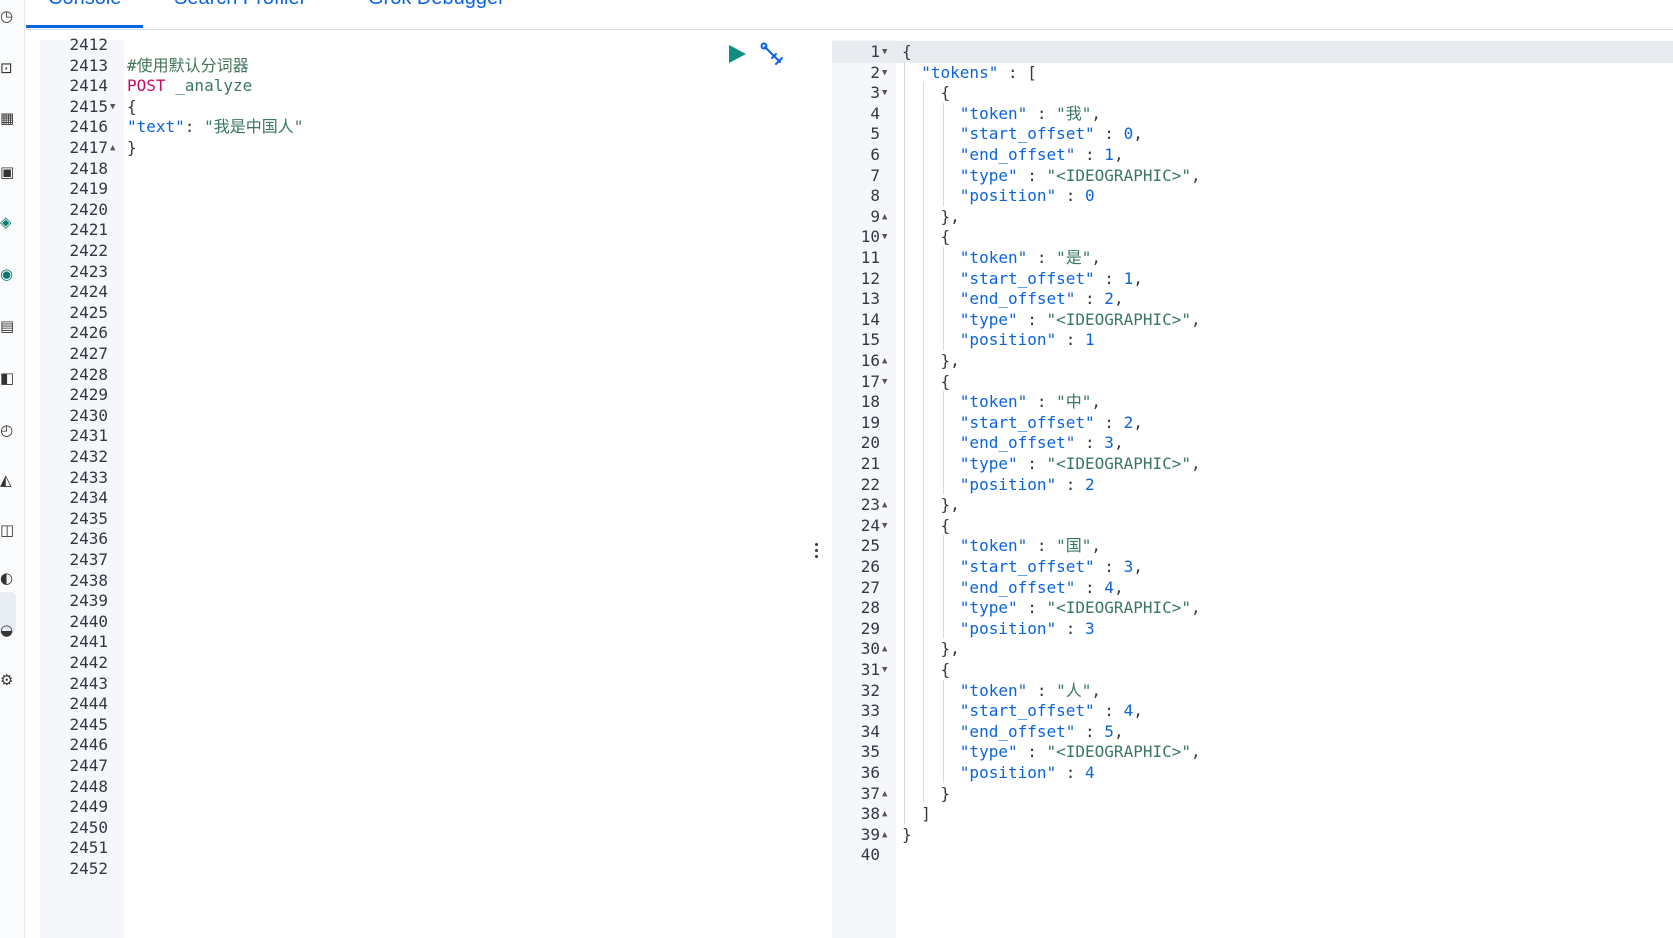 The height and width of the screenshot is (938, 1673). Describe the element at coordinates (88, 456) in the screenshot. I see `request-line-number: 2432` at that location.